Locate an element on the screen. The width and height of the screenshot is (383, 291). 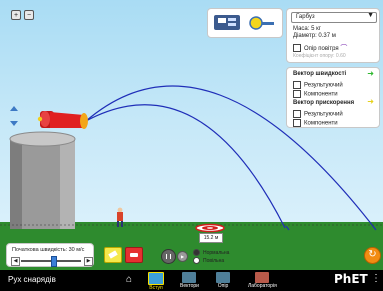
object-selected-value: Гарбуз is located at coordinates (305, 17).